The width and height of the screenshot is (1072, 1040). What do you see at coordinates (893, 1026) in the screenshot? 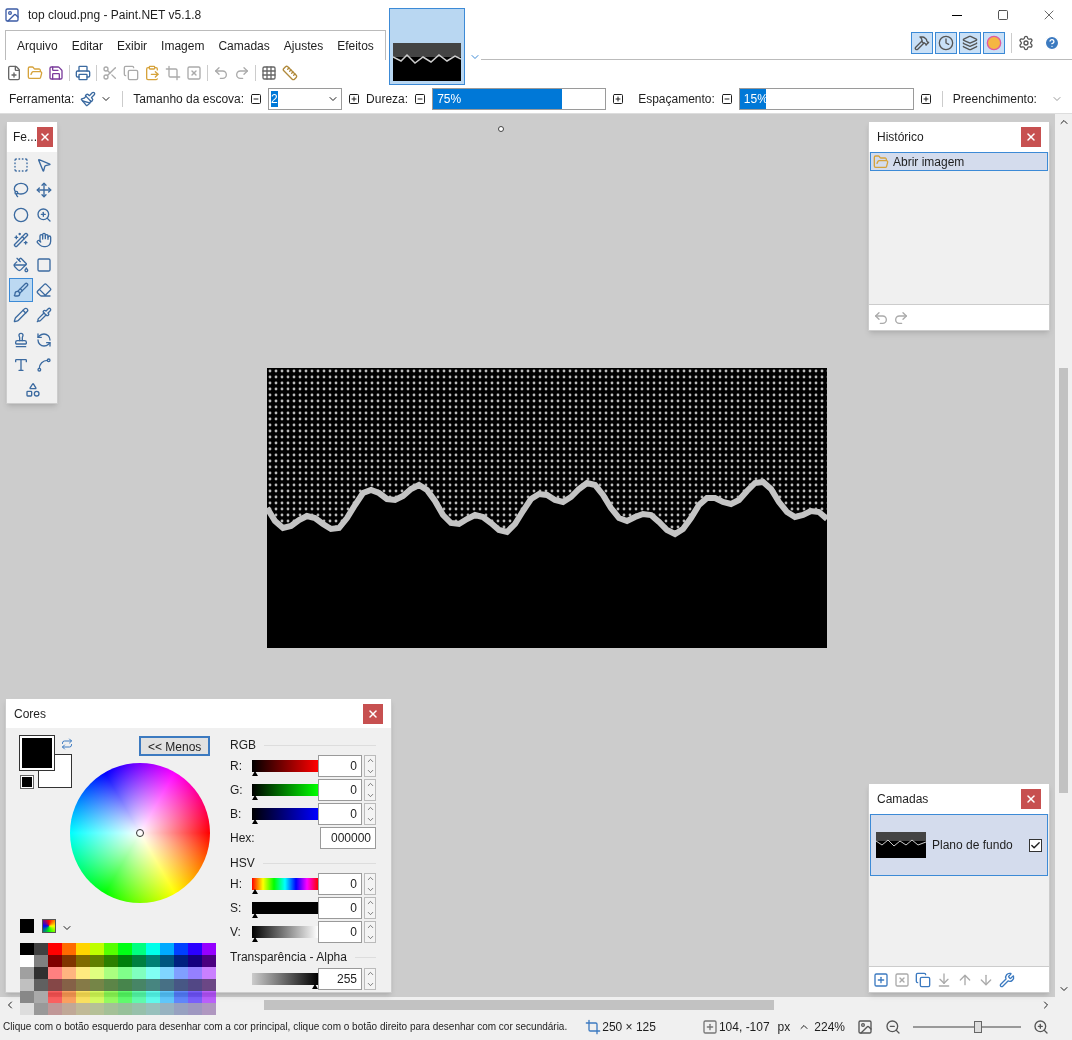
I see `zoom-out-icon` at bounding box center [893, 1026].